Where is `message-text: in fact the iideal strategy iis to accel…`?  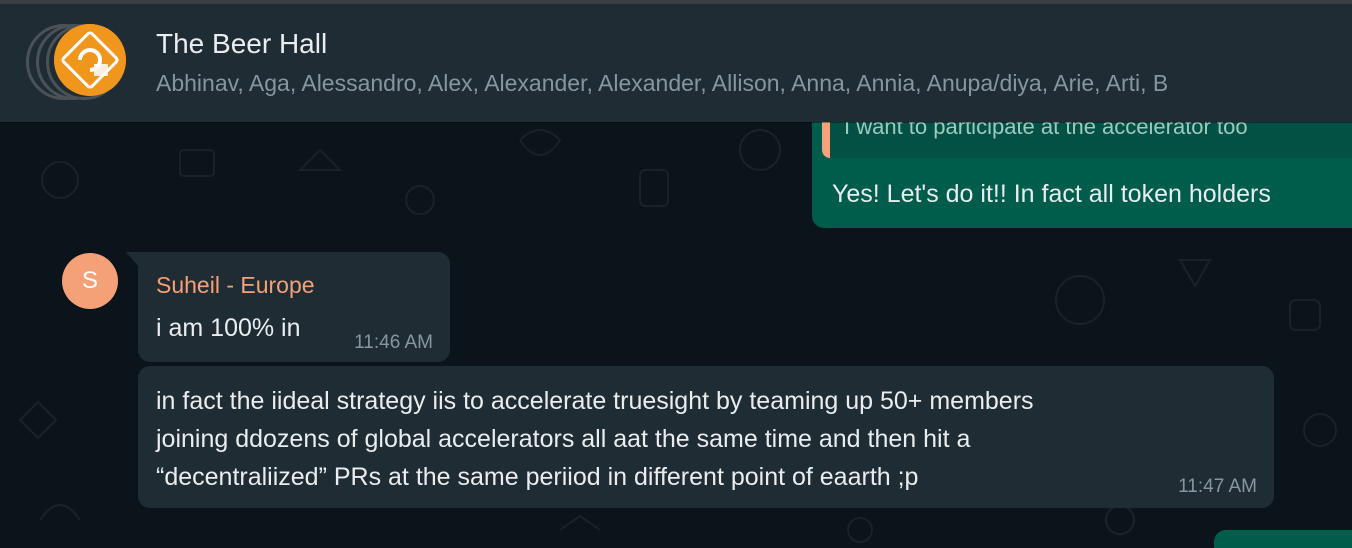
message-text: in fact the iideal strategy iis to accel… is located at coordinates (595, 439).